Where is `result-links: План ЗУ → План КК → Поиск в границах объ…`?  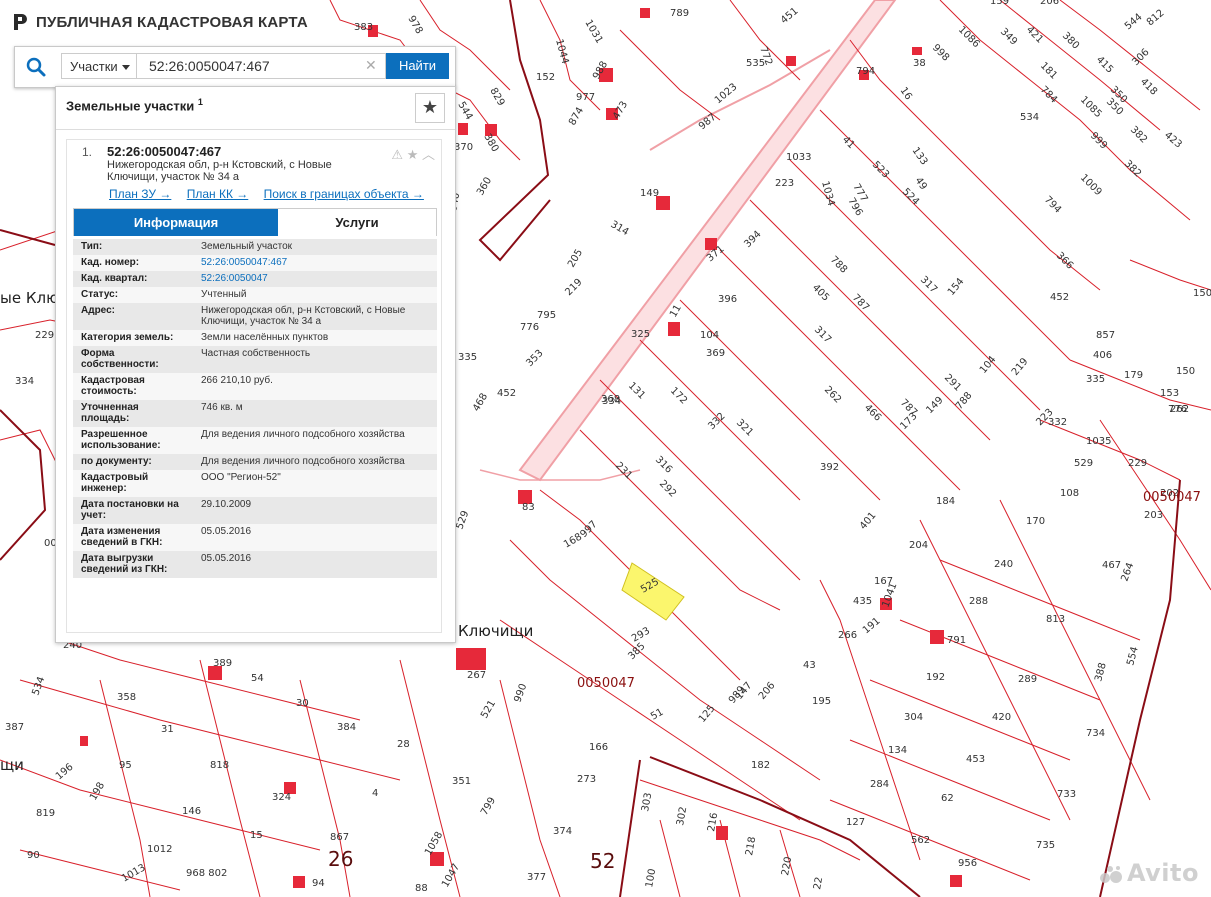
result-links: План ЗУ → План КК → Поиск в границах объ… is located at coordinates (272, 194).